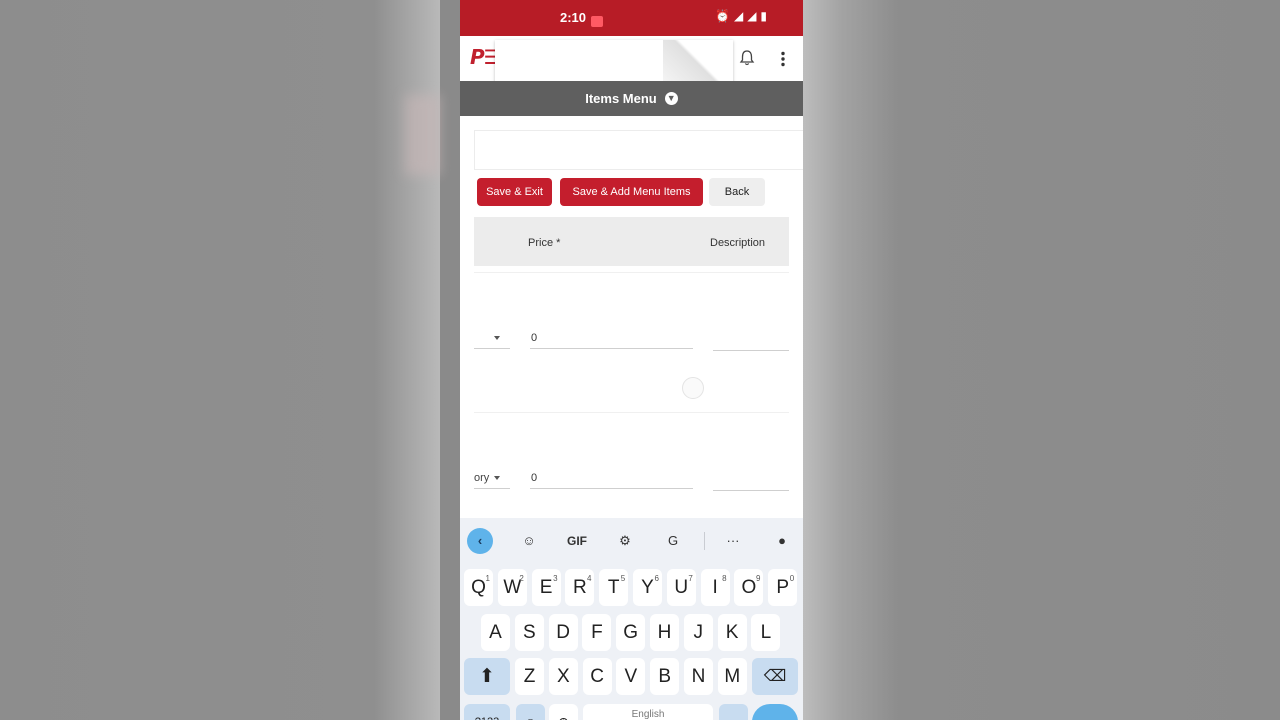 Image resolution: width=1280 pixels, height=720 pixels. Describe the element at coordinates (512, 587) in the screenshot. I see `key-w: W2` at that location.